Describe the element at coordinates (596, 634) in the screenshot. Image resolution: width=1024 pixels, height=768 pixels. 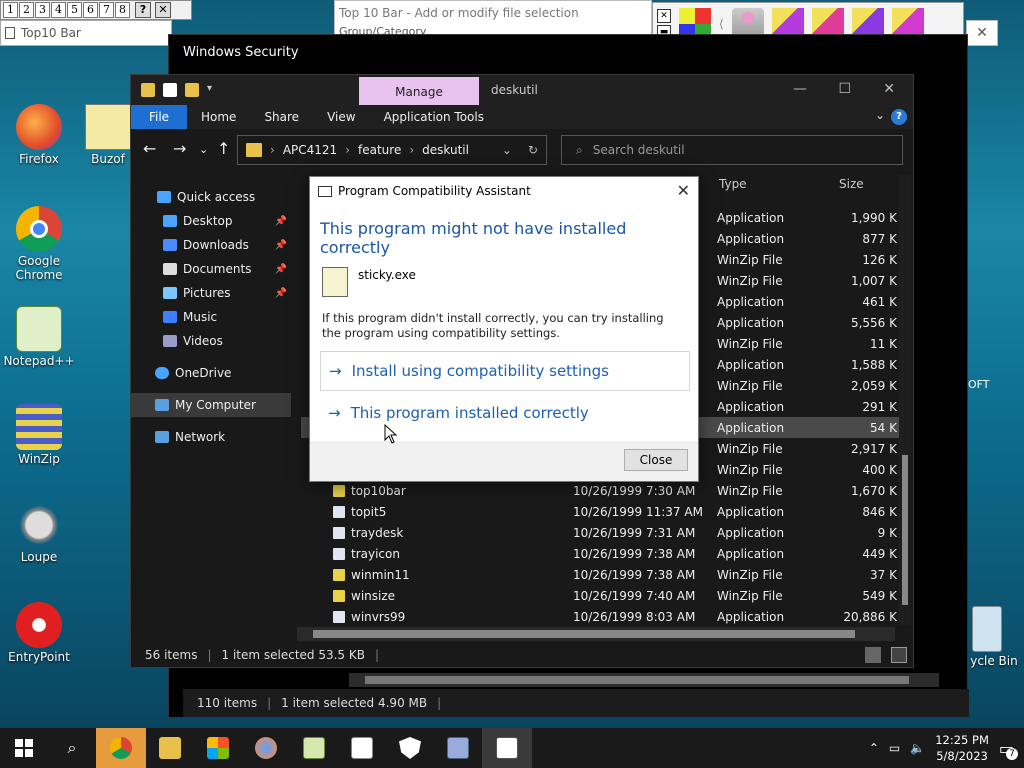
I see `file-list-hscrollbar` at that location.